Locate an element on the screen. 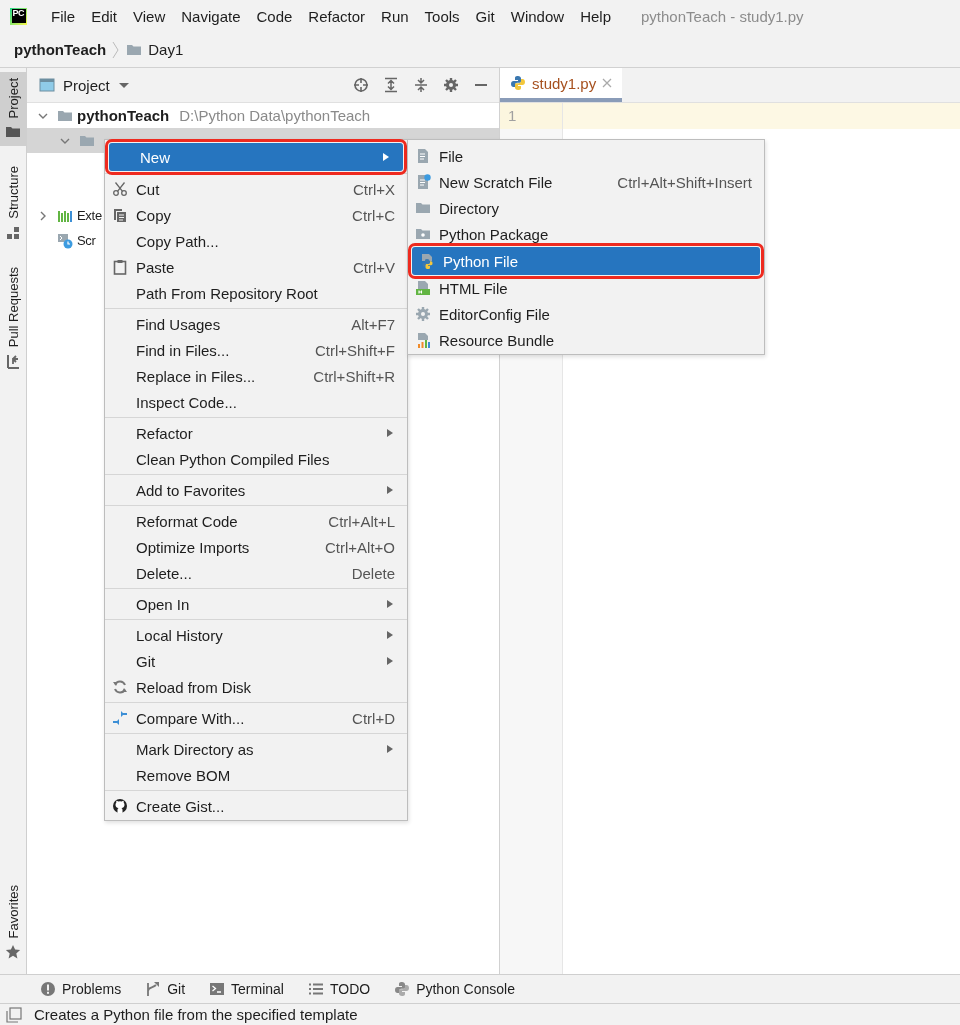 This screenshot has height=1025, width=960. status-text: Creates a Python file from the specified template is located at coordinates (196, 1014).